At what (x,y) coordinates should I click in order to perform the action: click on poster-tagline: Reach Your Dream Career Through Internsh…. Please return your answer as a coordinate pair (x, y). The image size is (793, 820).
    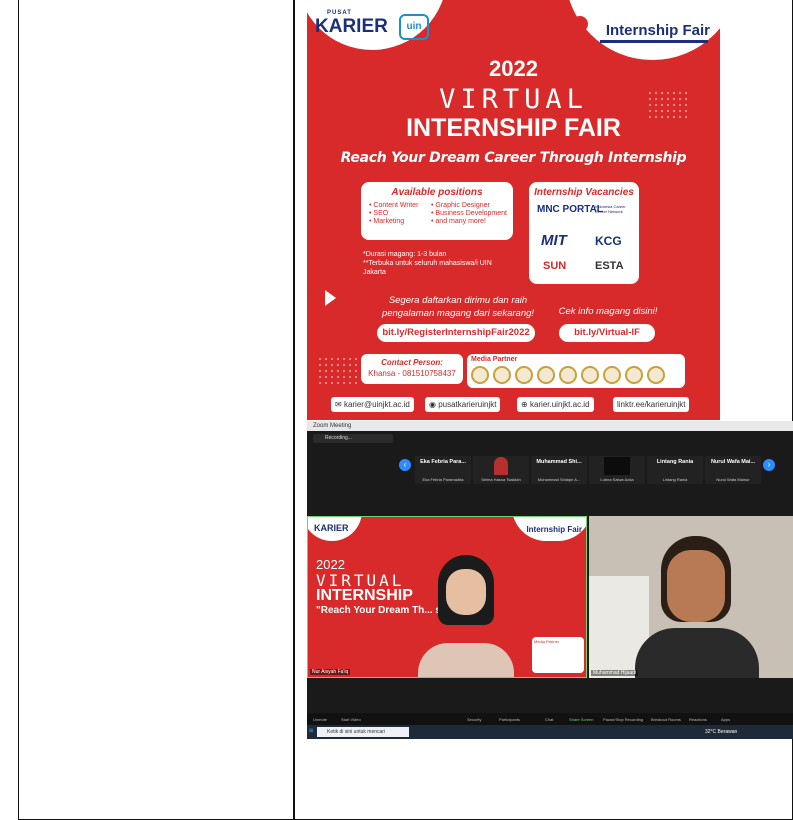
    Looking at the image, I should click on (513, 158).